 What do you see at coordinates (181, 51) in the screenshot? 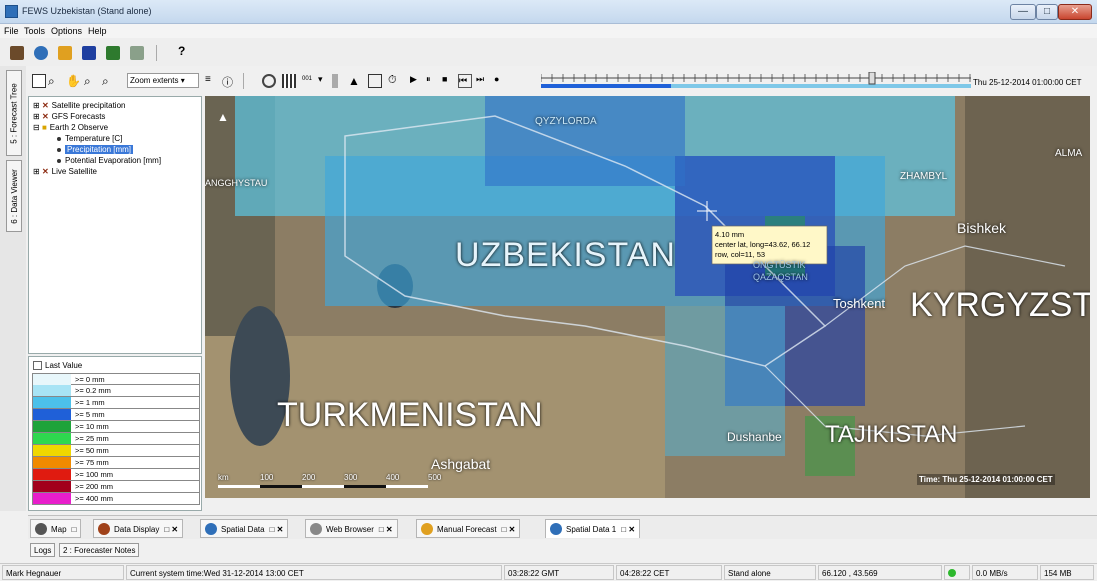
I see `help-button: ?` at bounding box center [181, 51].